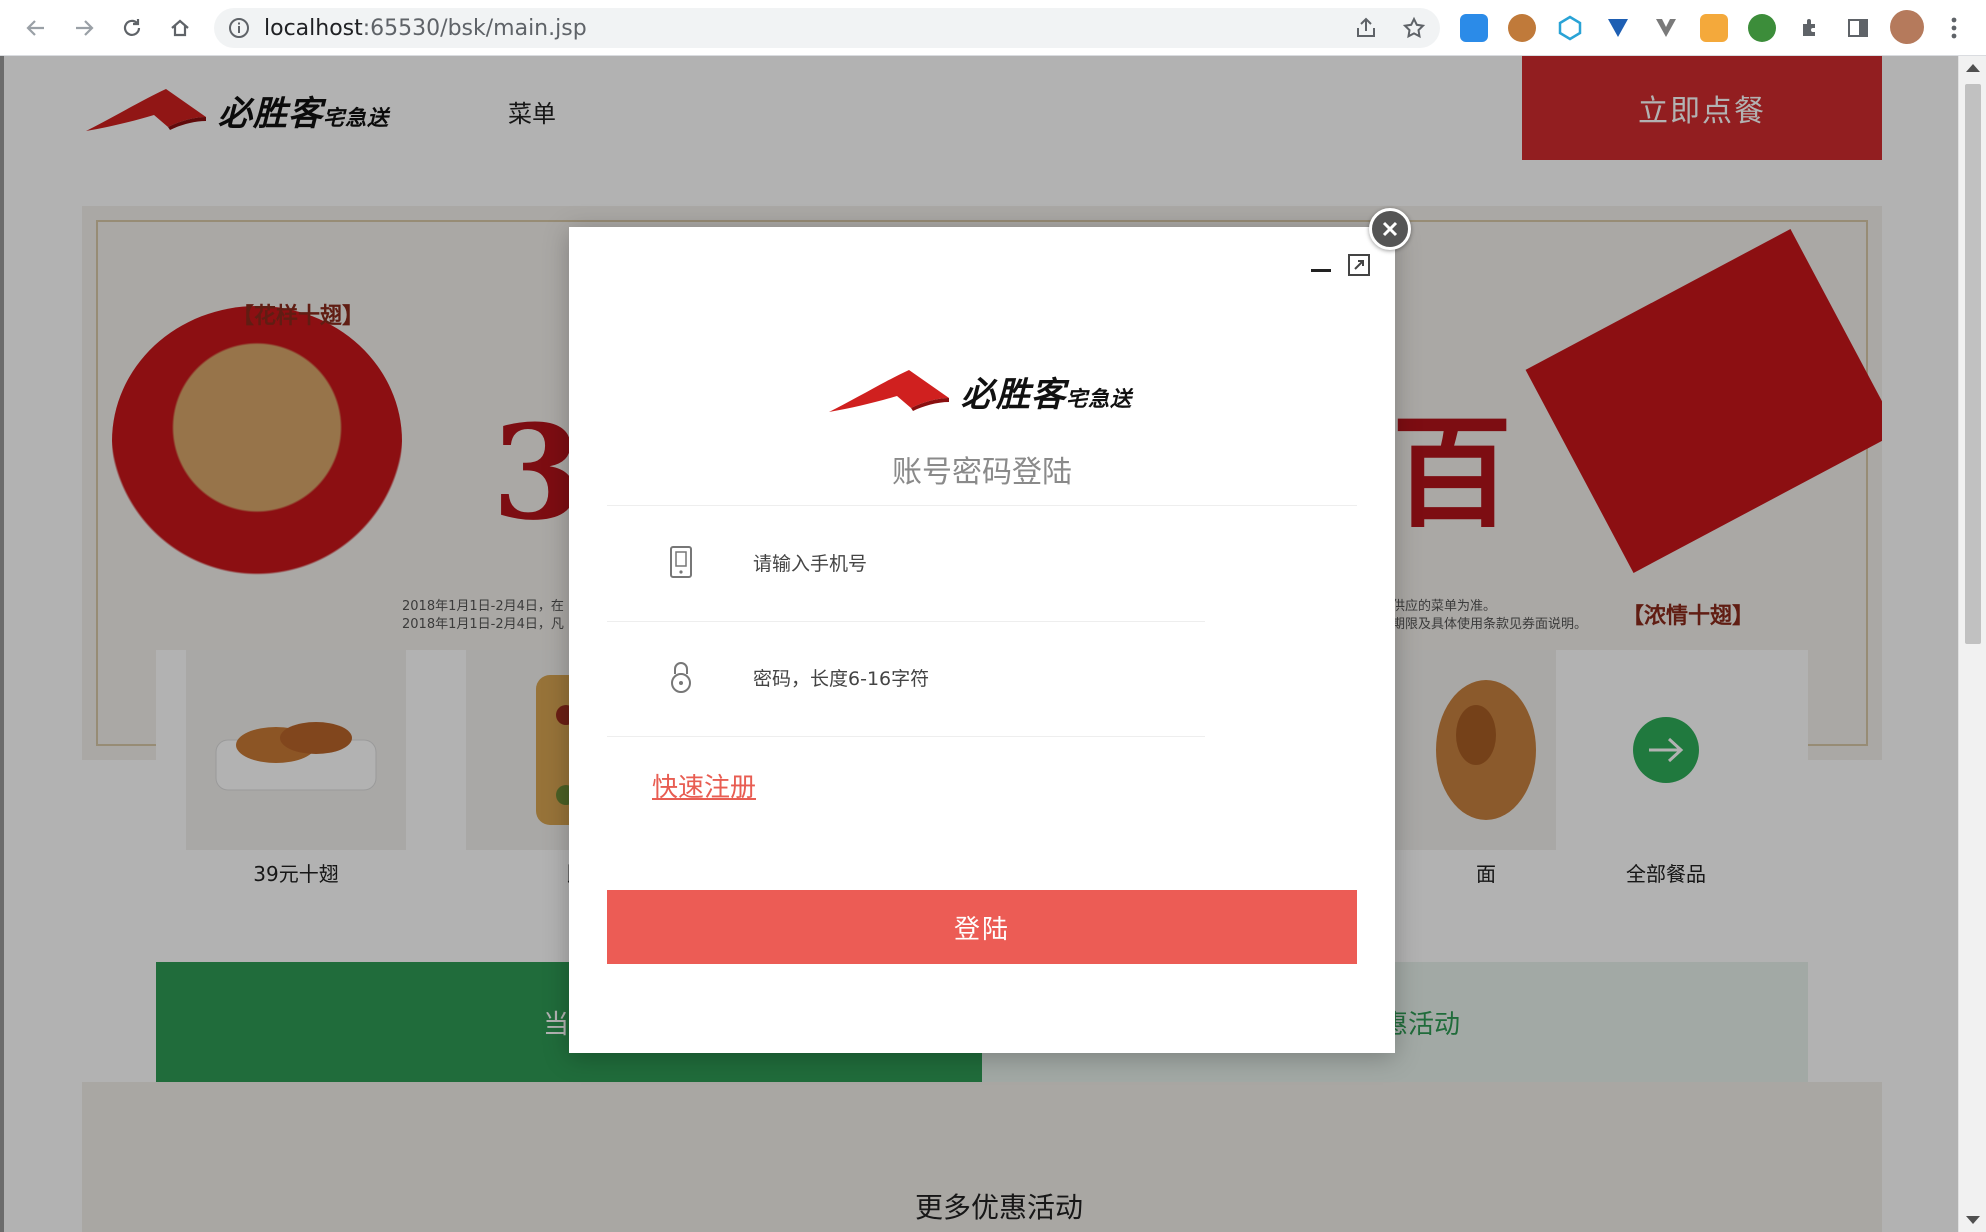 The width and height of the screenshot is (1986, 1232). What do you see at coordinates (681, 562) in the screenshot?
I see `phone-icon` at bounding box center [681, 562].